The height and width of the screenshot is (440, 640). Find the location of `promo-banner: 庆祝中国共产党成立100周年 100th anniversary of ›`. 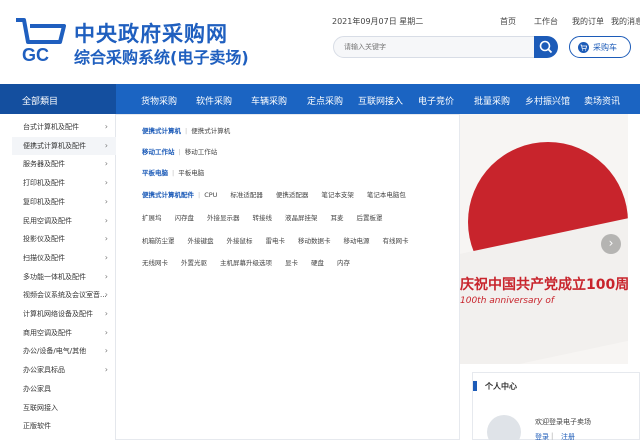

promo-banner: 庆祝中国共产党成立100周年 100th anniversary of › is located at coordinates (544, 239).